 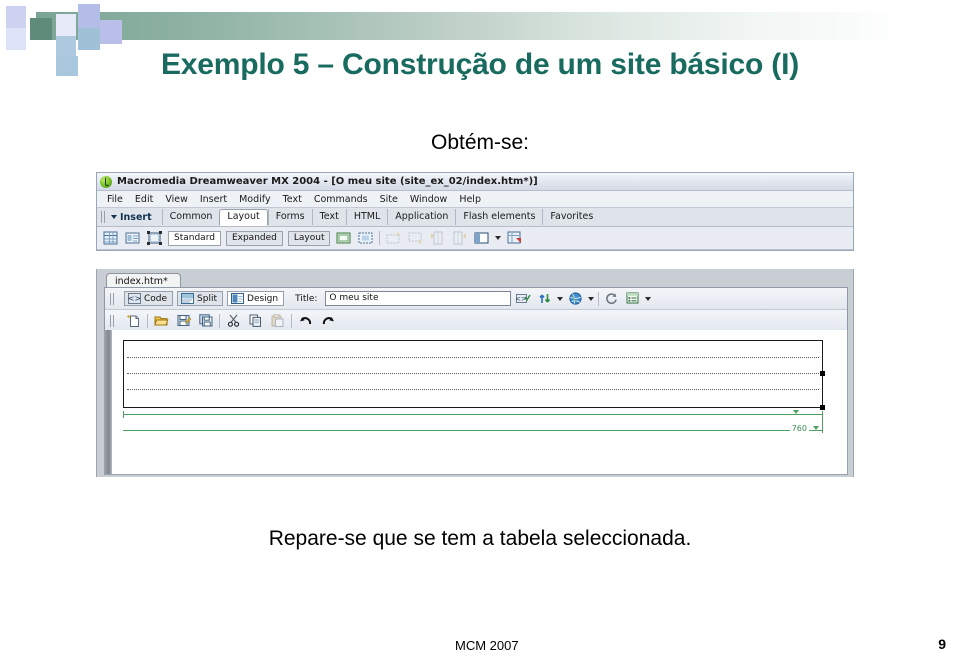 I want to click on tabular-data-icon, so click(x=514, y=238).